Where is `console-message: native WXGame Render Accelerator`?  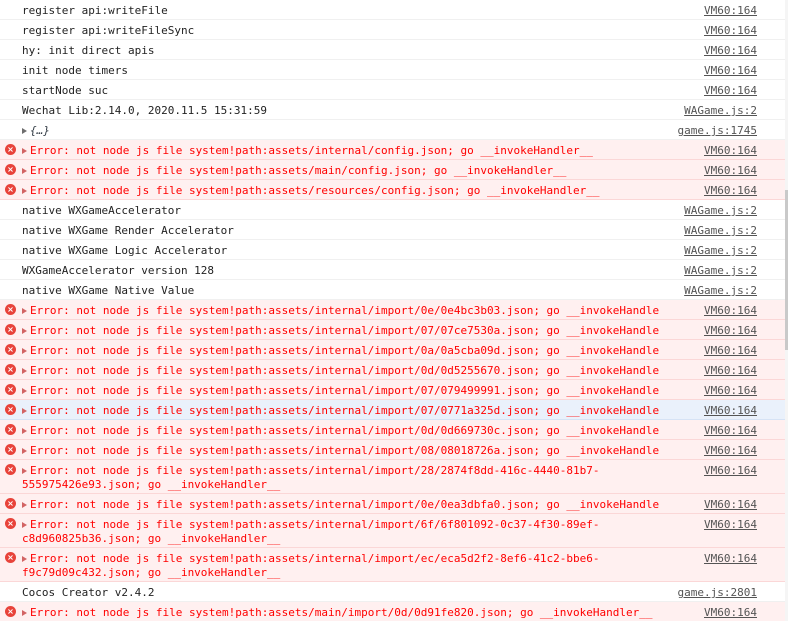
console-message: native WXGame Render Accelerator is located at coordinates (342, 231).